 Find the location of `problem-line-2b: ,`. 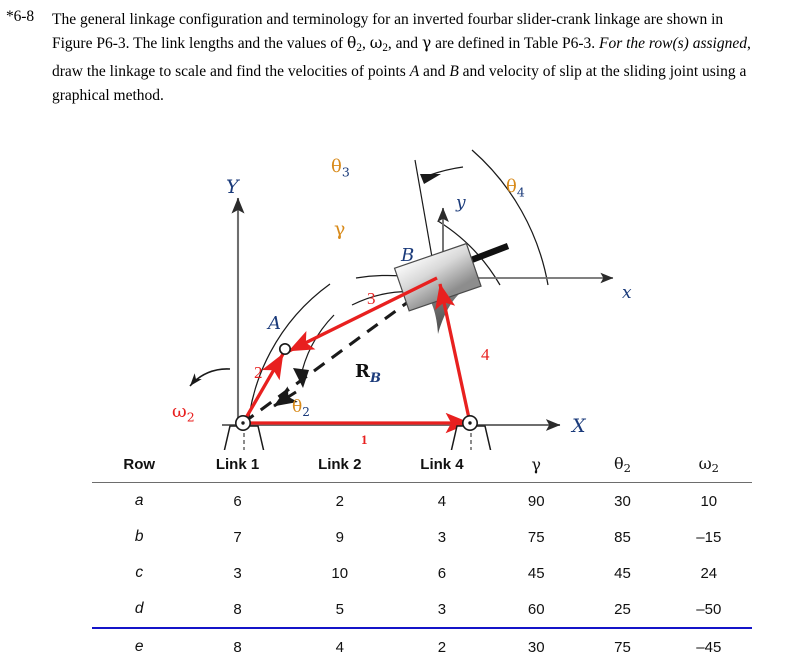

problem-line-2b: , is located at coordinates (365, 43).